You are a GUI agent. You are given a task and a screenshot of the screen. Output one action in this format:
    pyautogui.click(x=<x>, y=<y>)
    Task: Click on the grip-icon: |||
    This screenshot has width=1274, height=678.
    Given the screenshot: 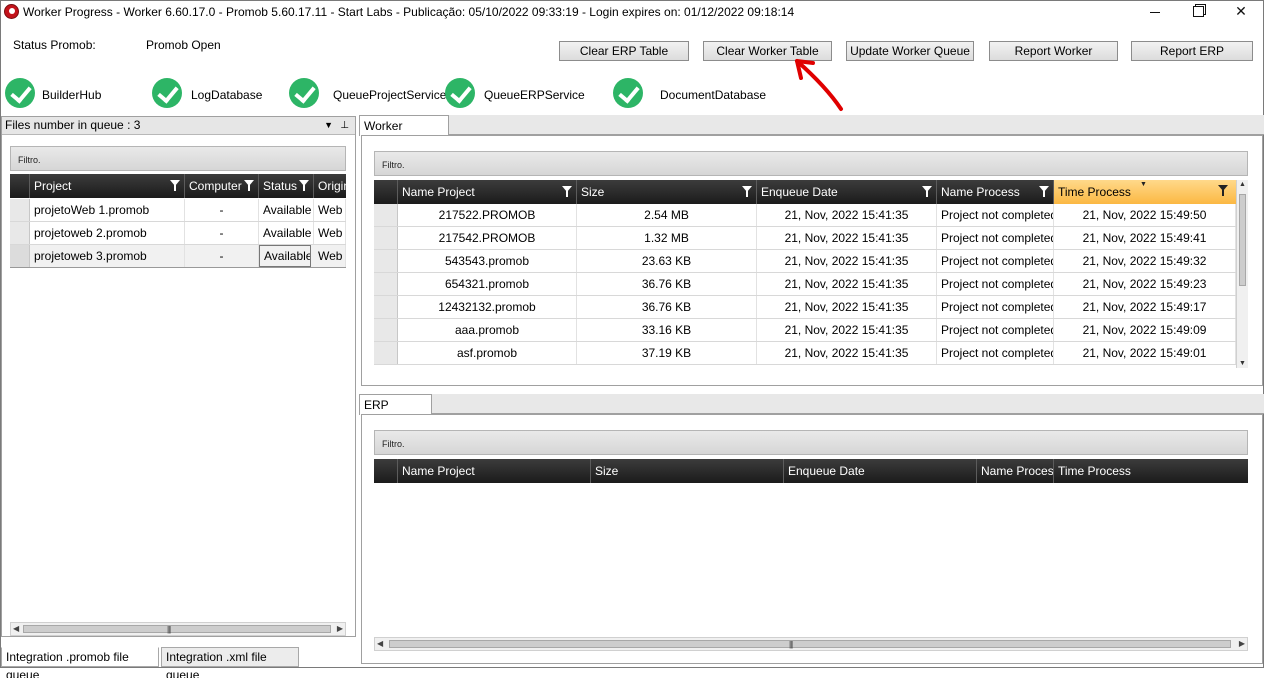 What is the action you would take?
    pyautogui.click(x=791, y=644)
    